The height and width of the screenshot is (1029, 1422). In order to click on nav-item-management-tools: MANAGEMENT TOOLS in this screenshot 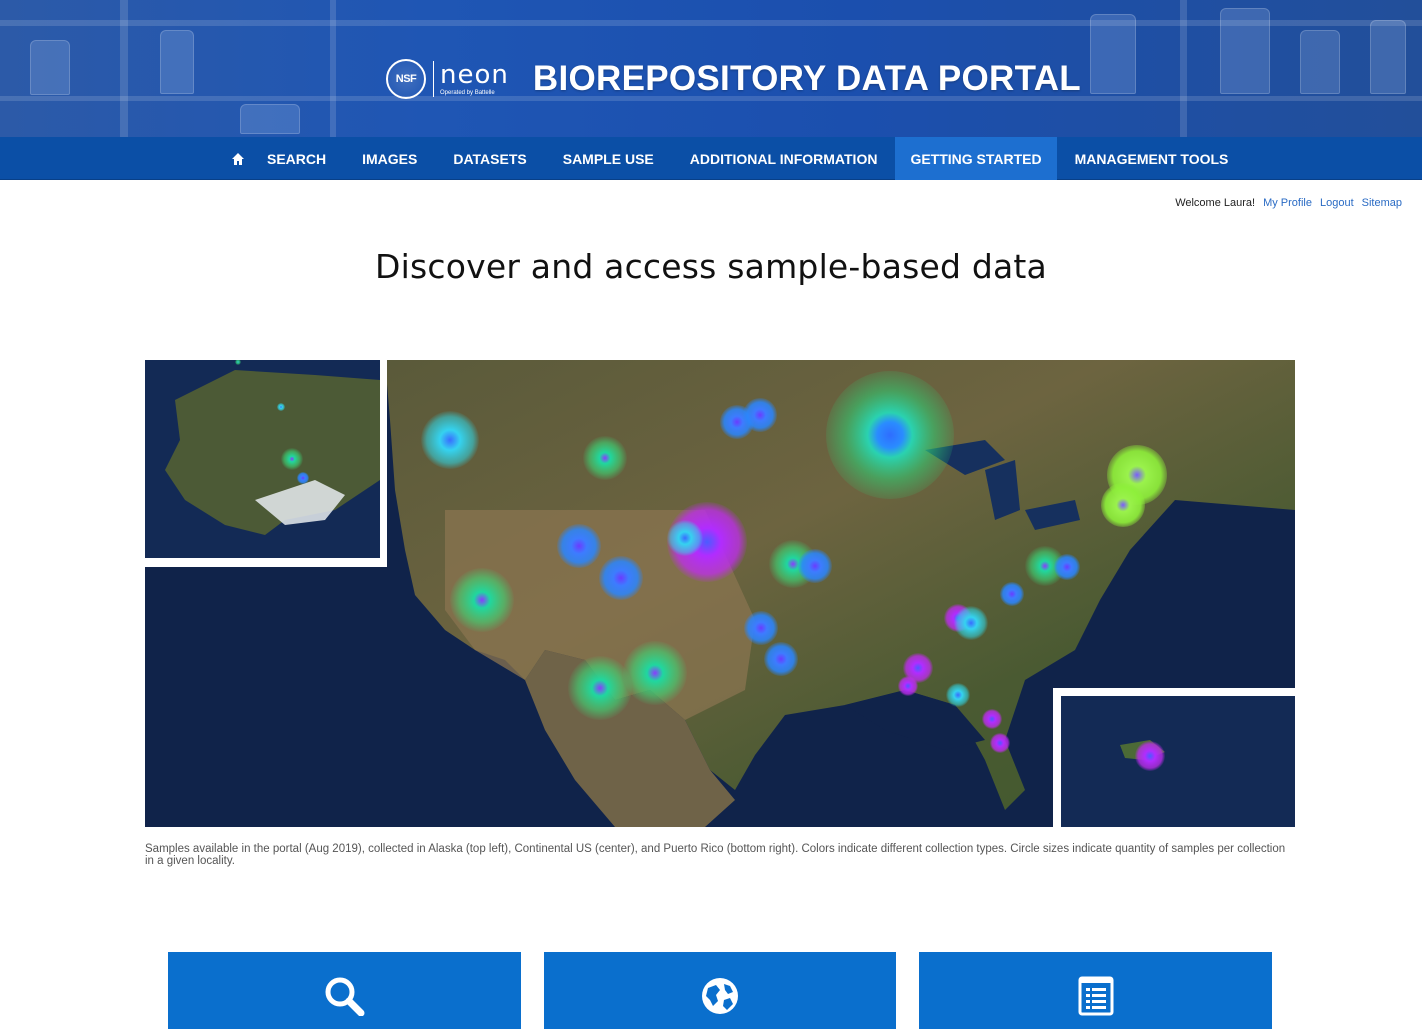, I will do `click(1152, 158)`.